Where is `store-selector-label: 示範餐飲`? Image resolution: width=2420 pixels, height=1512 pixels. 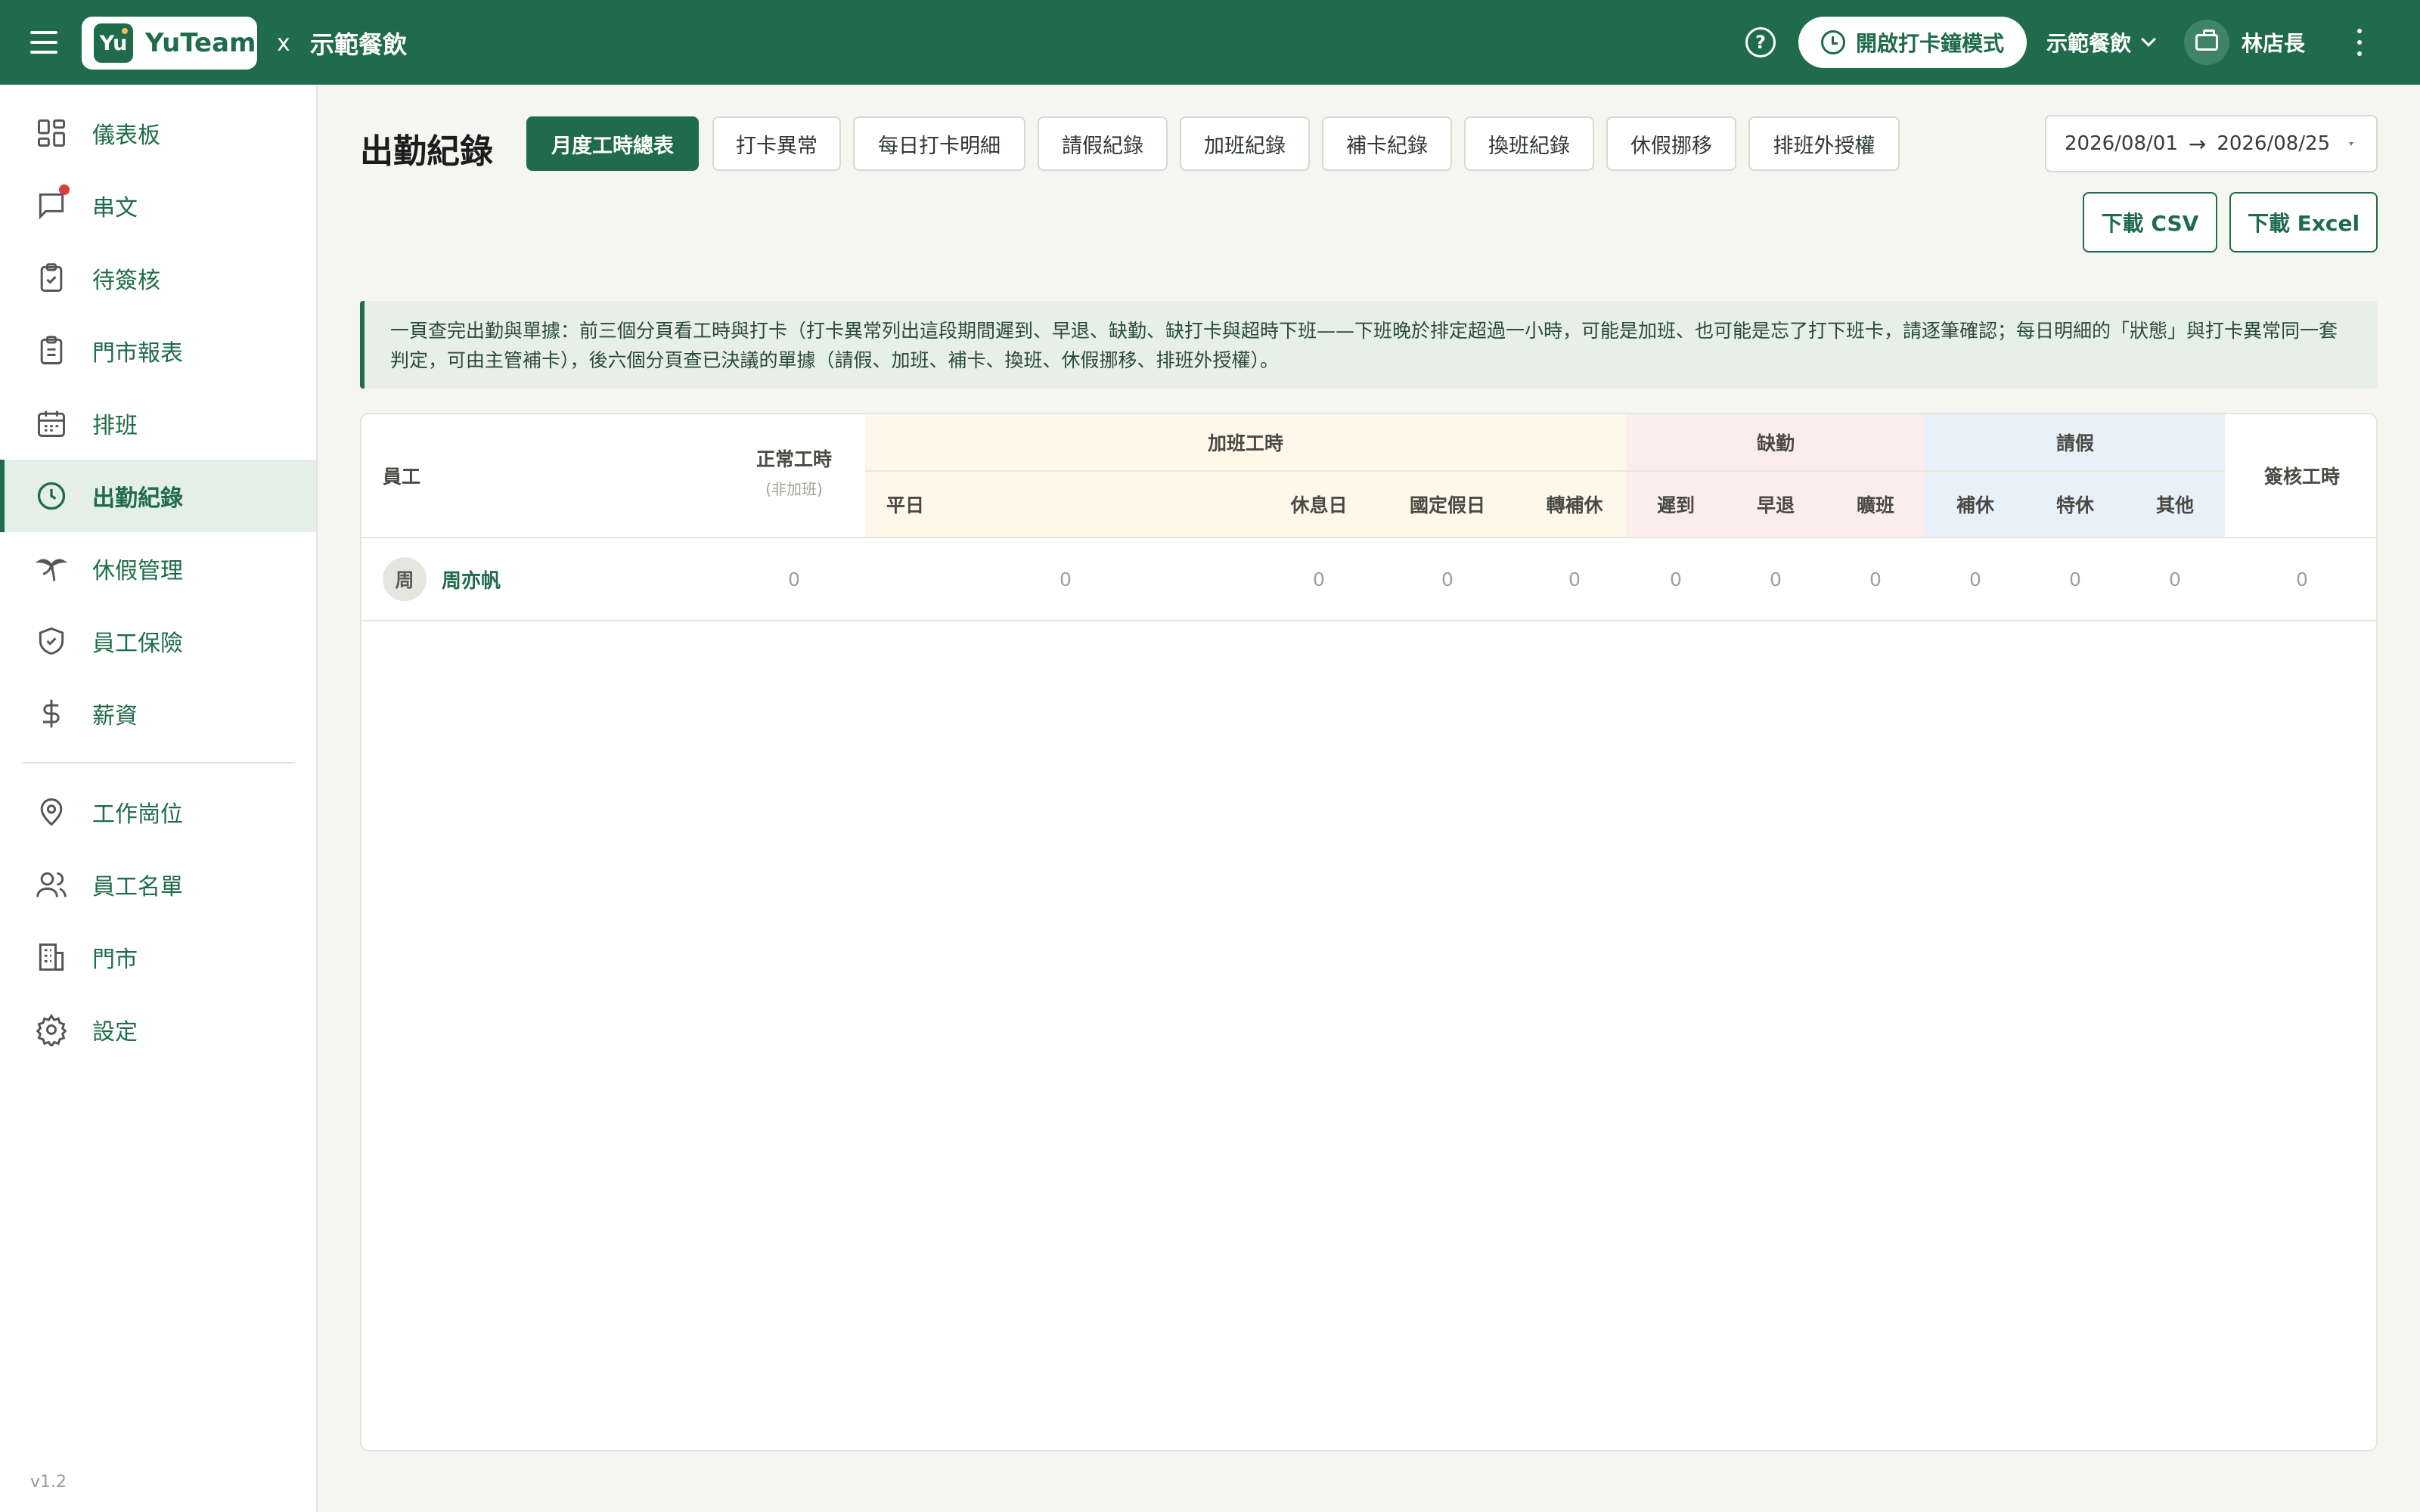 store-selector-label: 示範餐飲 is located at coordinates (2089, 44).